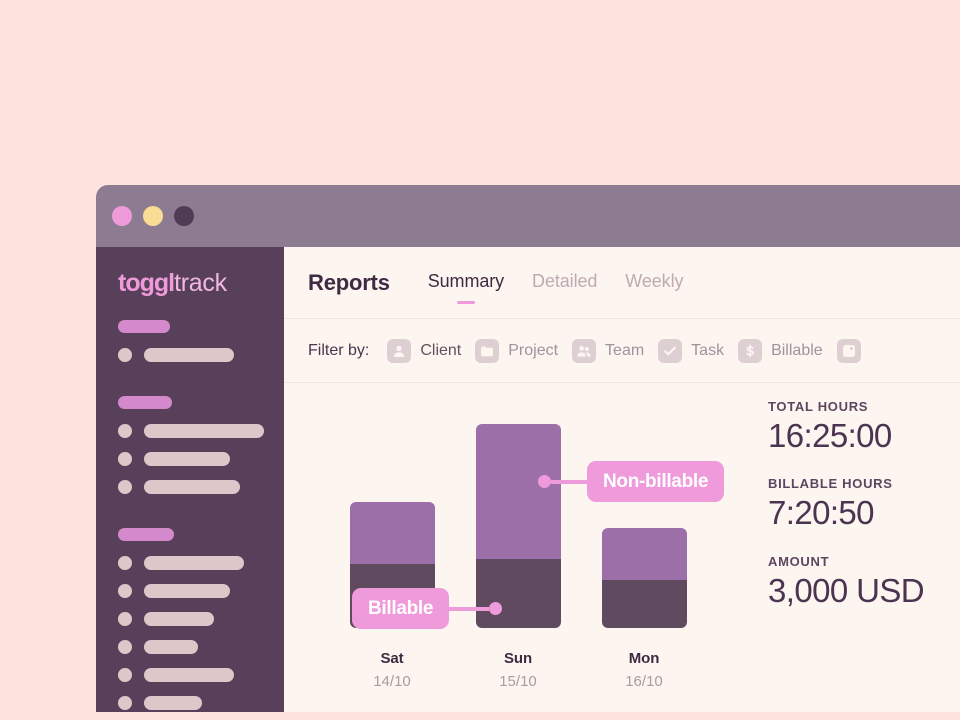 The height and width of the screenshot is (720, 960). Describe the element at coordinates (625, 350) in the screenshot. I see `filter-chip-label: Team` at that location.